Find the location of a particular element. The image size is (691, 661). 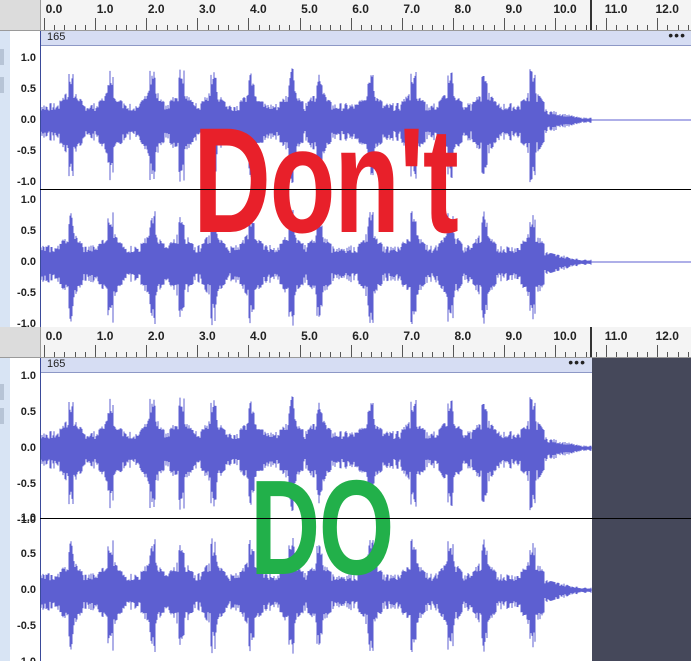

ruler-tick-label: 4.0 is located at coordinates (258, 336).